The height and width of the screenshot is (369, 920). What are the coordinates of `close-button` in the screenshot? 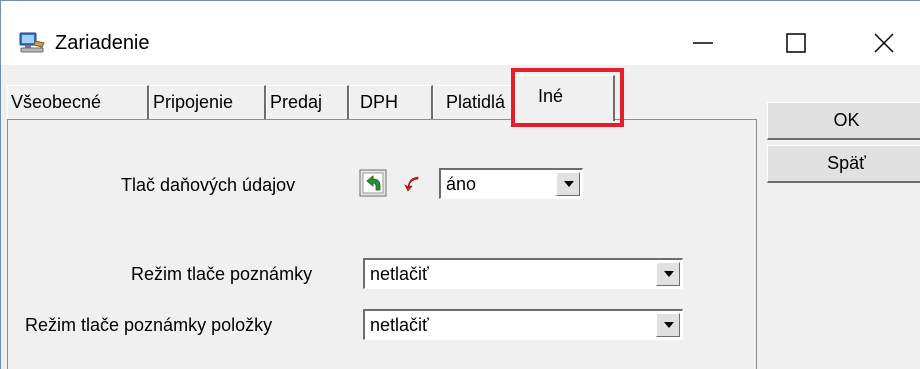 It's located at (884, 43).